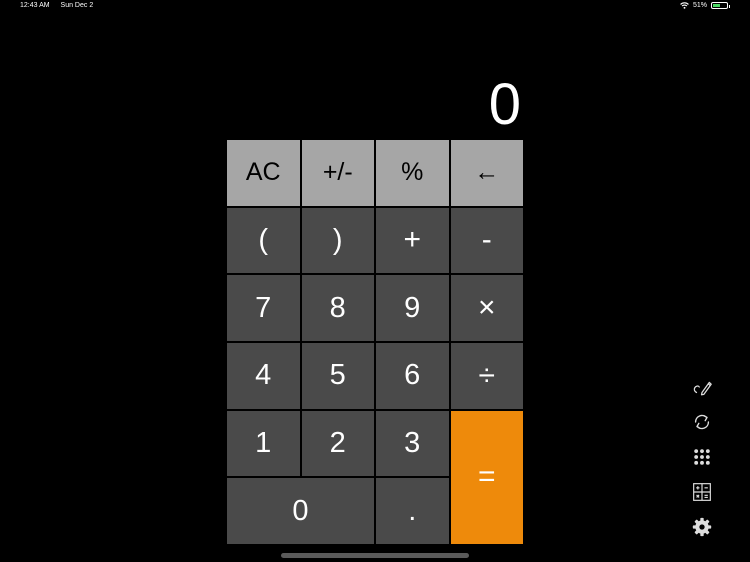 The height and width of the screenshot is (562, 750). I want to click on all-clear-button: AC, so click(263, 173).